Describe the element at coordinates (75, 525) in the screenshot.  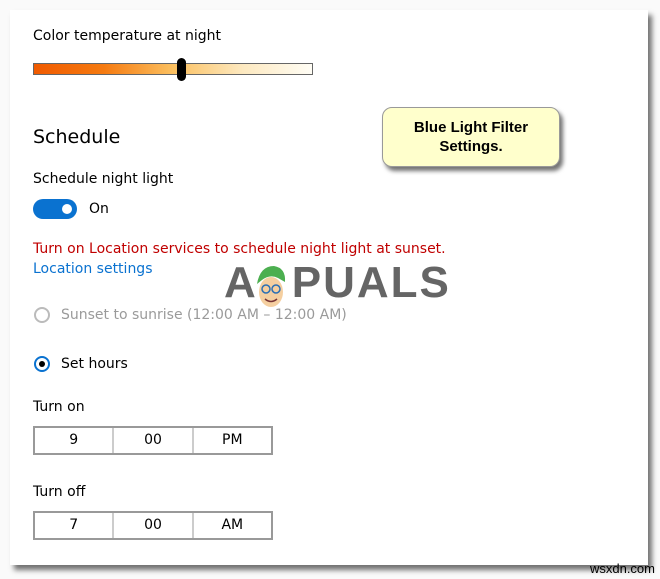
I see `turn-off-hour: 7` at that location.